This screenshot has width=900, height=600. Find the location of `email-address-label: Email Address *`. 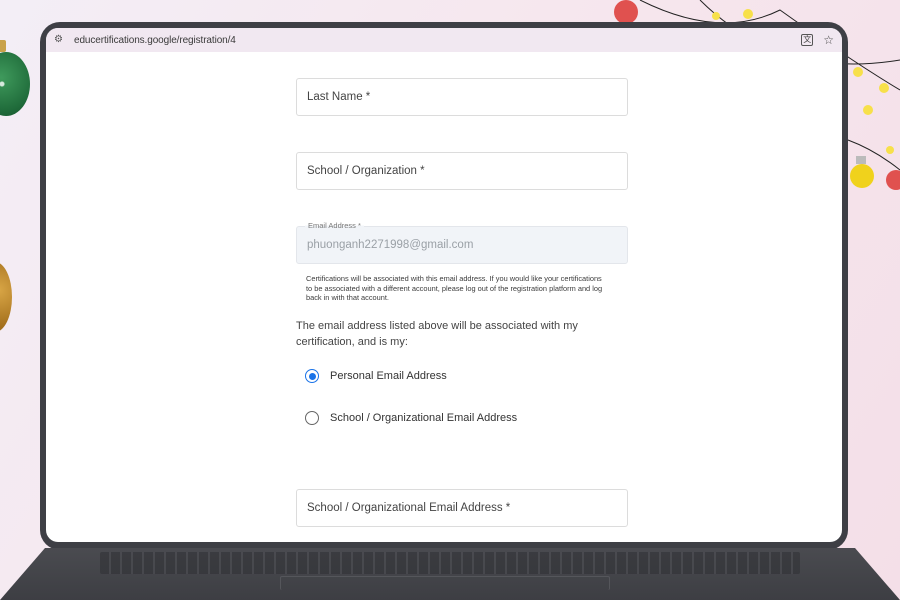

email-address-label: Email Address * is located at coordinates (334, 225).